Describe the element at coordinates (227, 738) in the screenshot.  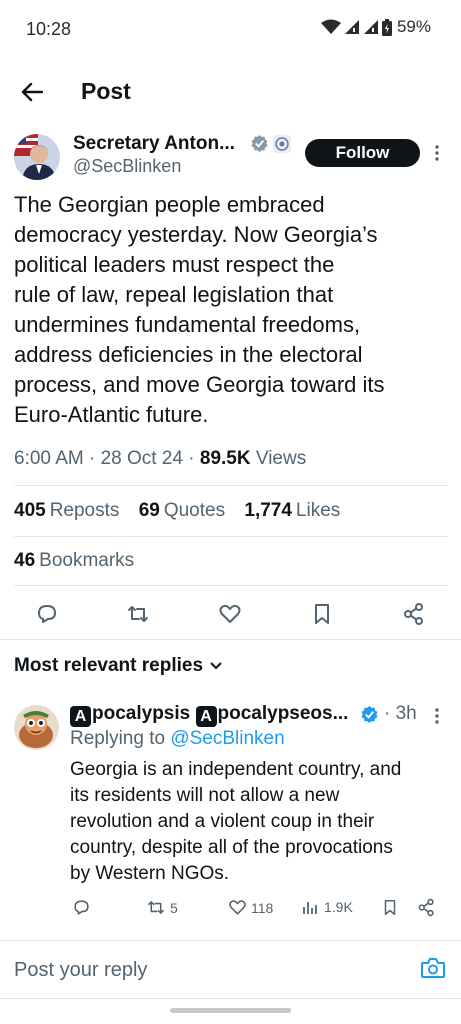
I see `mention-link: @SecBlinken` at that location.